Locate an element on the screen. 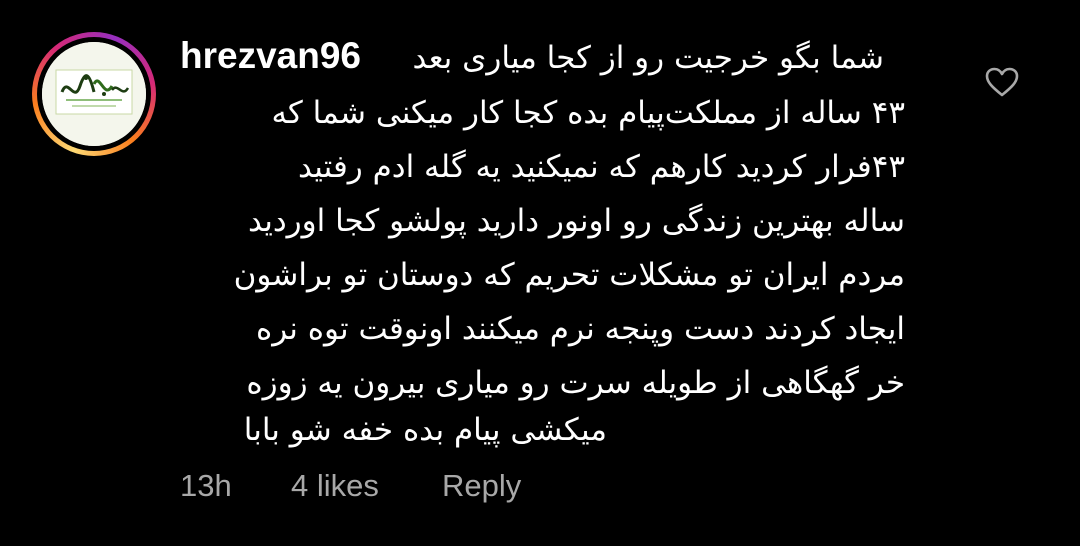 This screenshot has width=1080, height=546. reply-button: Reply is located at coordinates (481, 486).